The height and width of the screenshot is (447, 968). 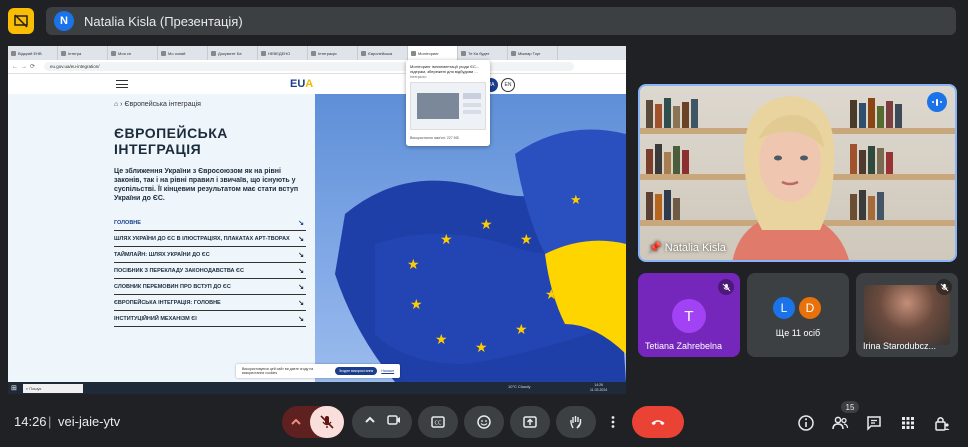 I want to click on leave-call-button, so click(x=658, y=422).